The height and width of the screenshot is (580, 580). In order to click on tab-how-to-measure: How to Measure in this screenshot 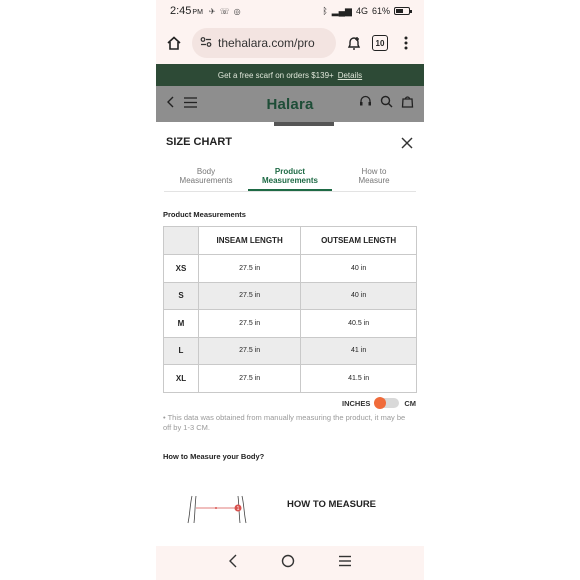, I will do `click(374, 177)`.